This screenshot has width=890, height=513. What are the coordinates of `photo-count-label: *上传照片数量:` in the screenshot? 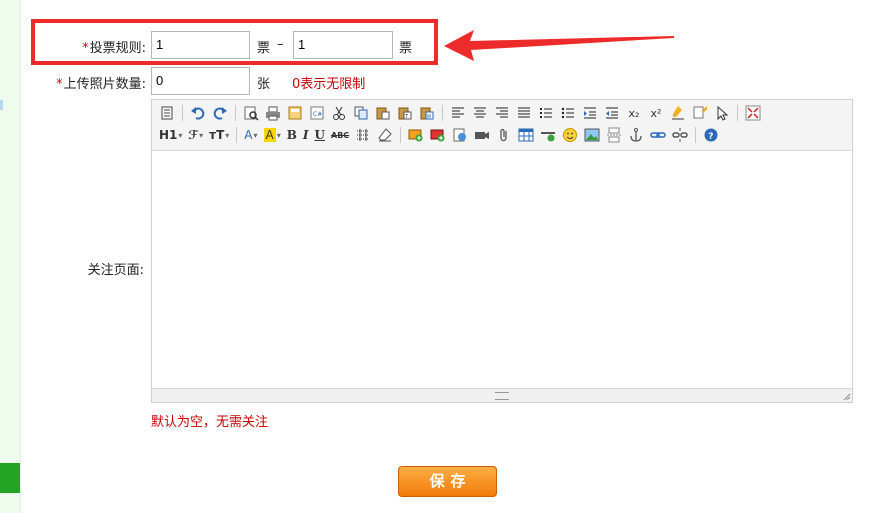 It's located at (83, 82).